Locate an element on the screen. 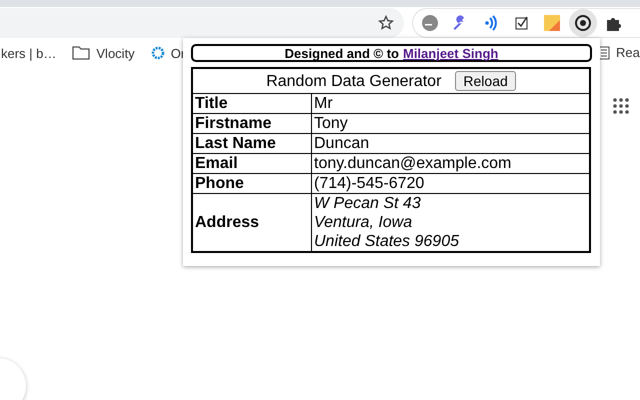 This screenshot has height=400, width=640. table-cell: Phone is located at coordinates (252, 184).